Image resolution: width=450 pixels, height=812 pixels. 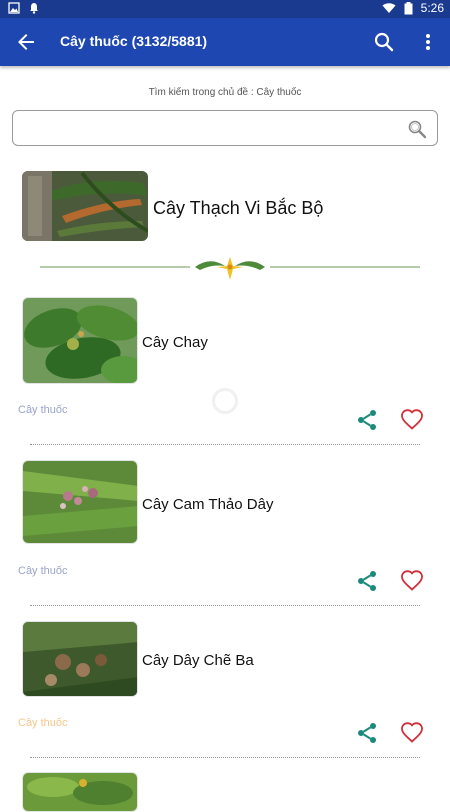 What do you see at coordinates (198, 660) in the screenshot?
I see `item-name: Cây Dây Chẽ Ba` at bounding box center [198, 660].